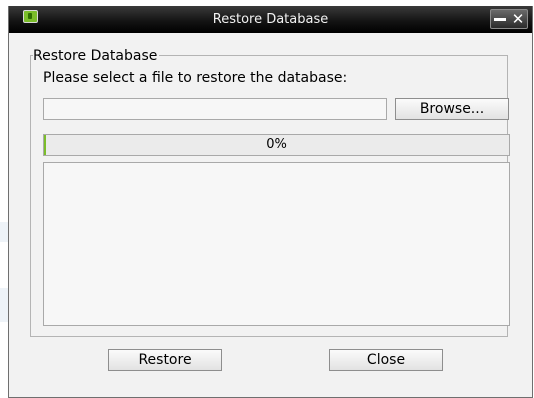  Describe the element at coordinates (215, 109) in the screenshot. I see `file-path-input` at that location.